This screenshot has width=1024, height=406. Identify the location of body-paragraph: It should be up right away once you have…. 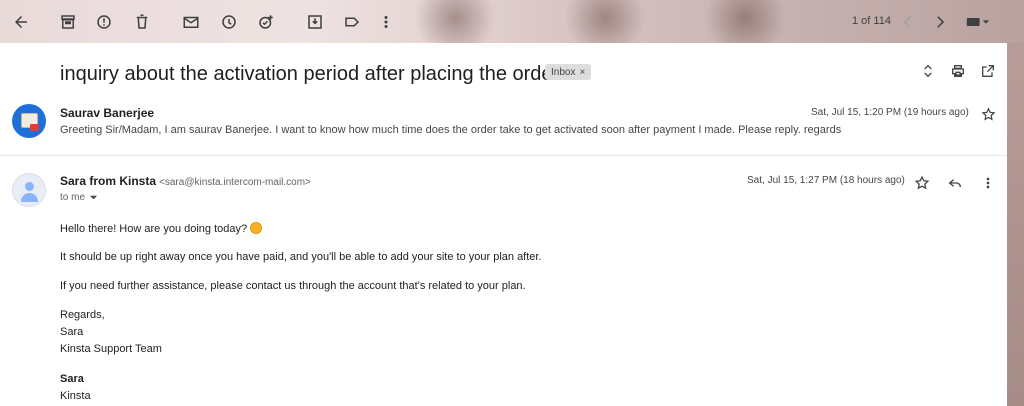
(301, 257).